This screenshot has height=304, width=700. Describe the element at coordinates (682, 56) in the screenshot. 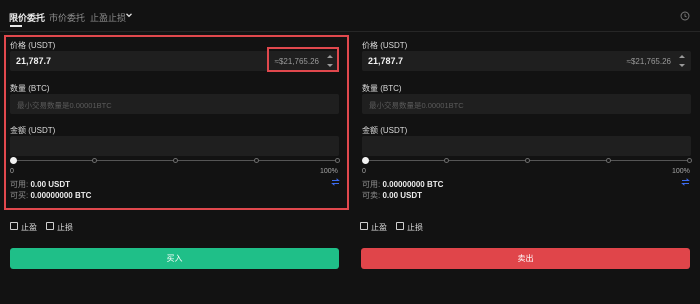

I see `increment-icon` at that location.